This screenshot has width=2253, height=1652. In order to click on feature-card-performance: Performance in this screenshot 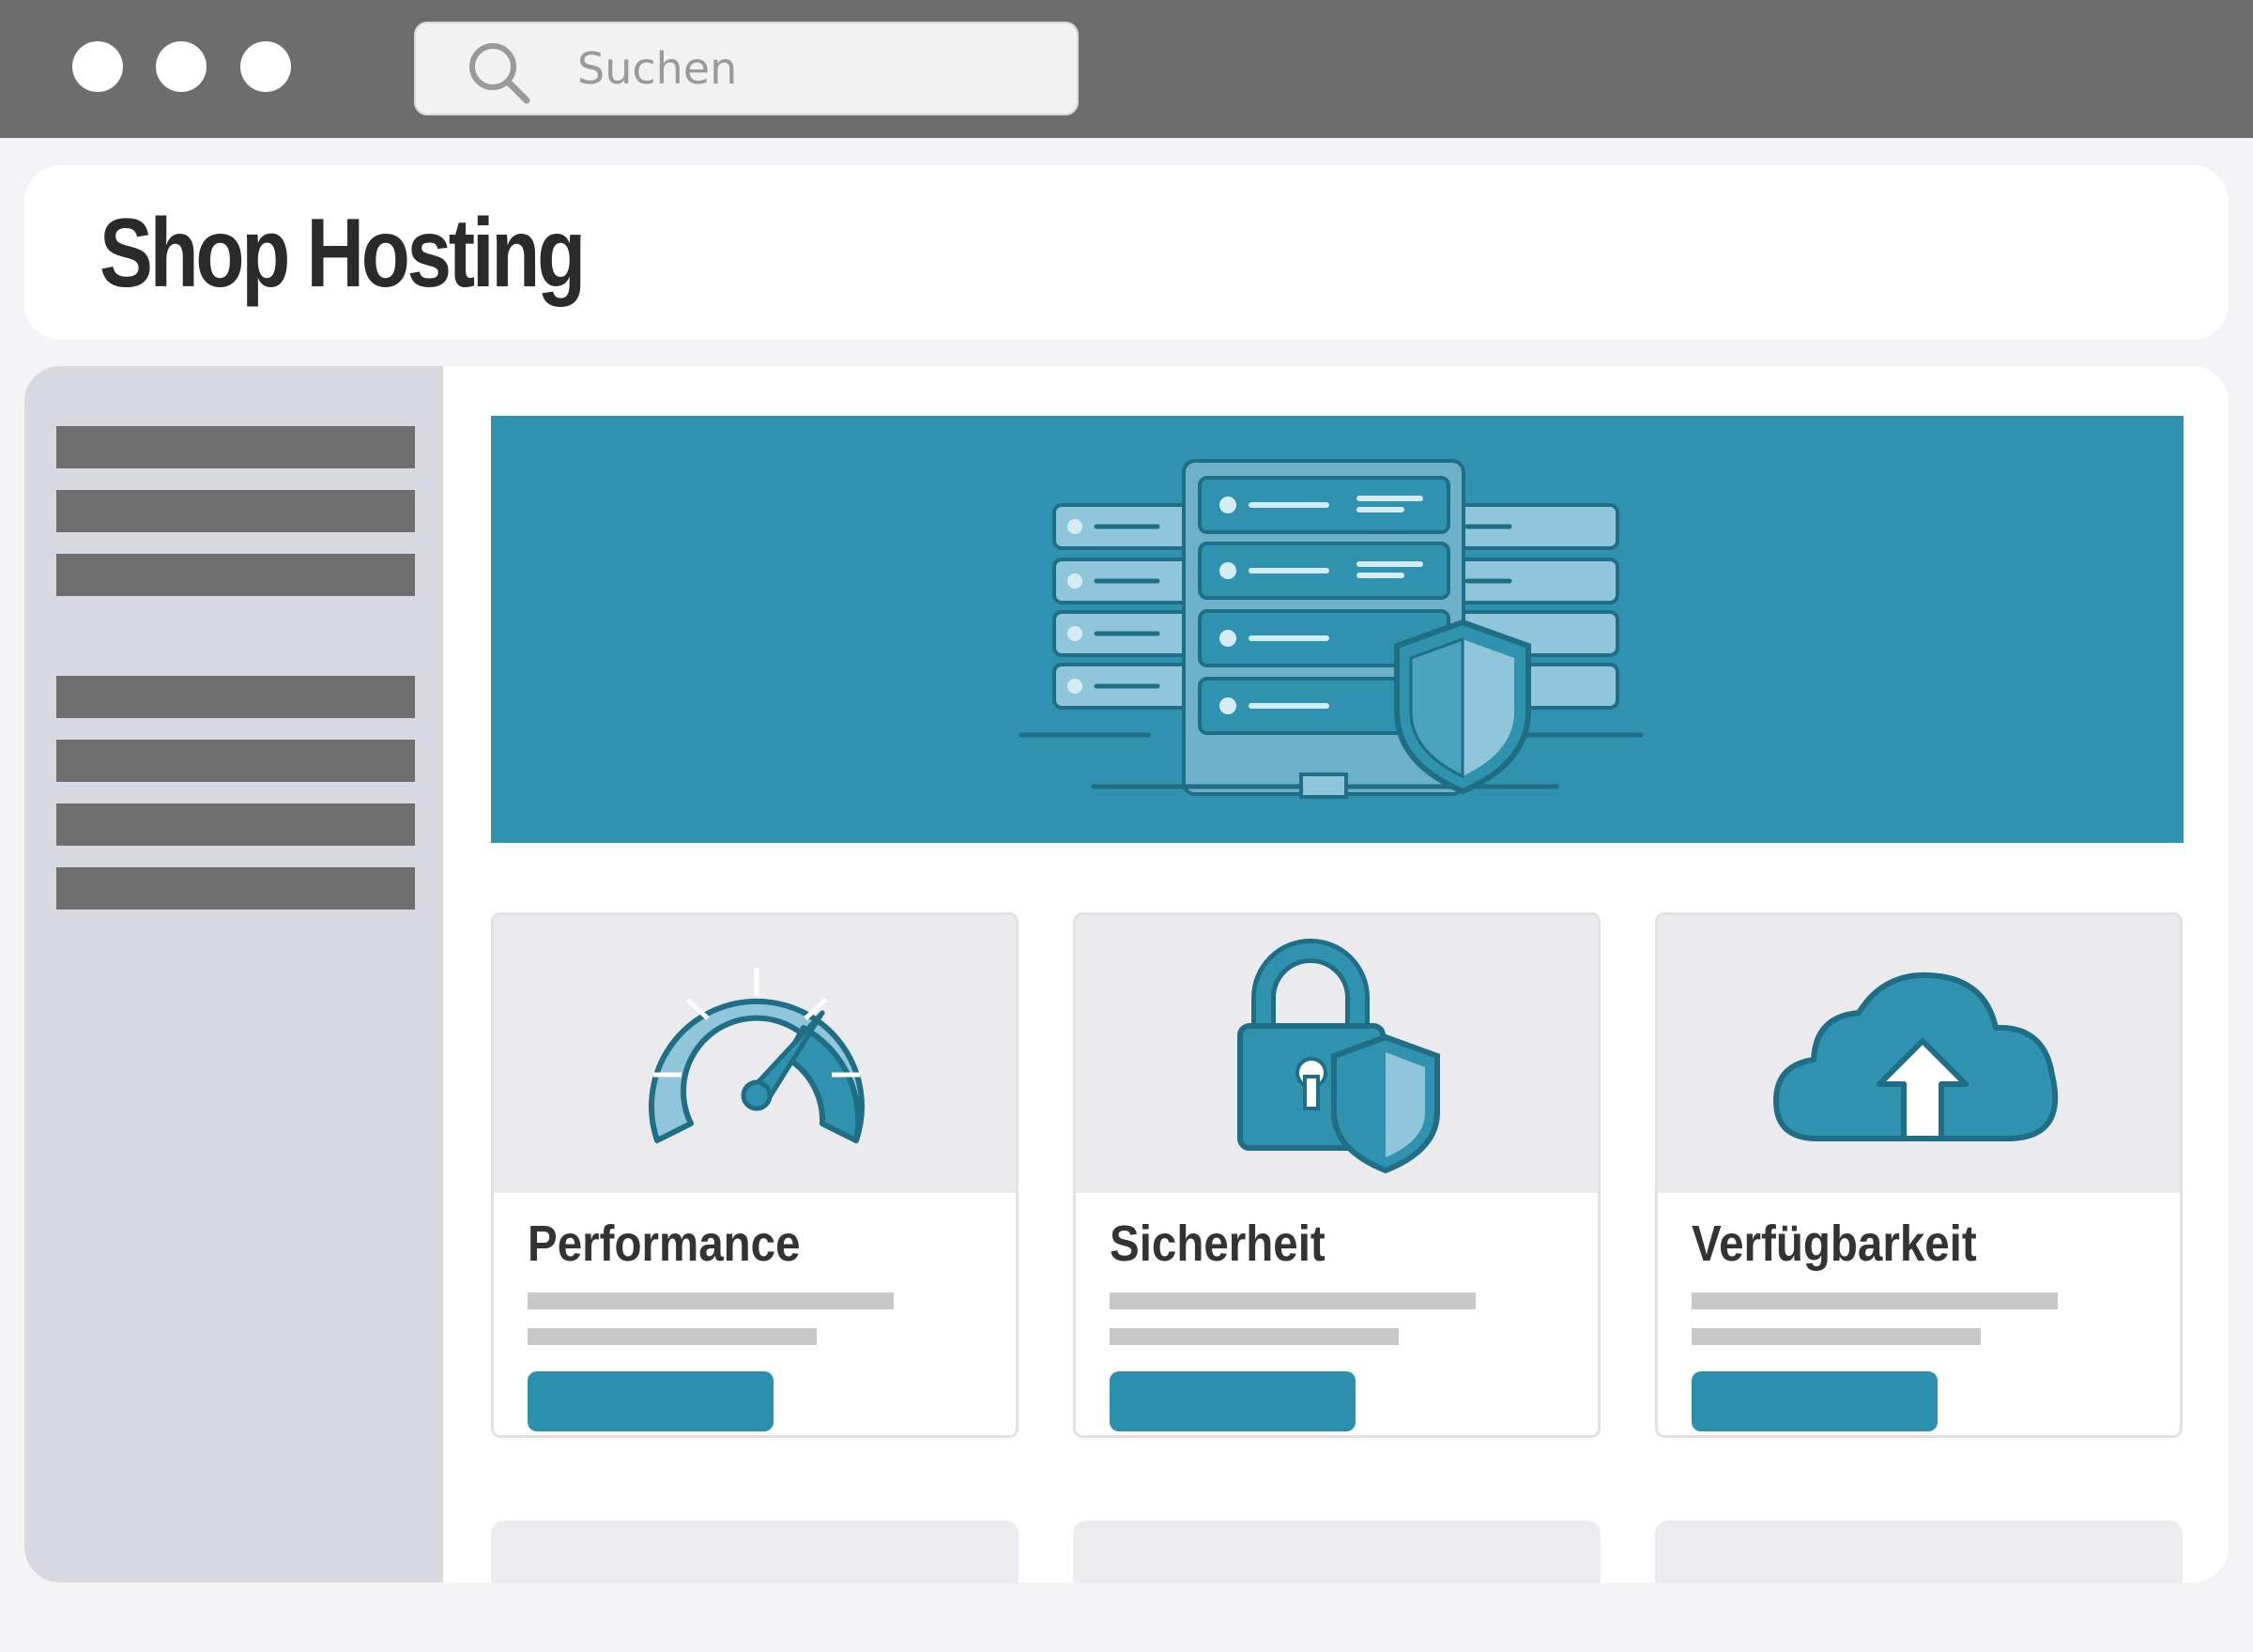, I will do `click(755, 1175)`.